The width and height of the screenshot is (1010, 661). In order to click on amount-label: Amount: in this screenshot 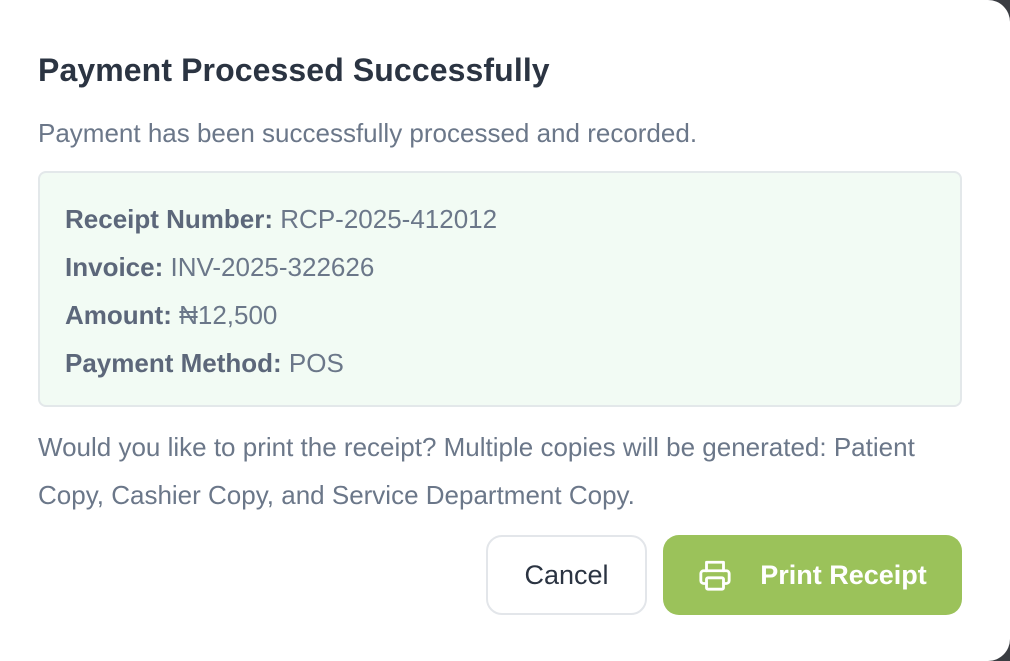, I will do `click(118, 315)`.